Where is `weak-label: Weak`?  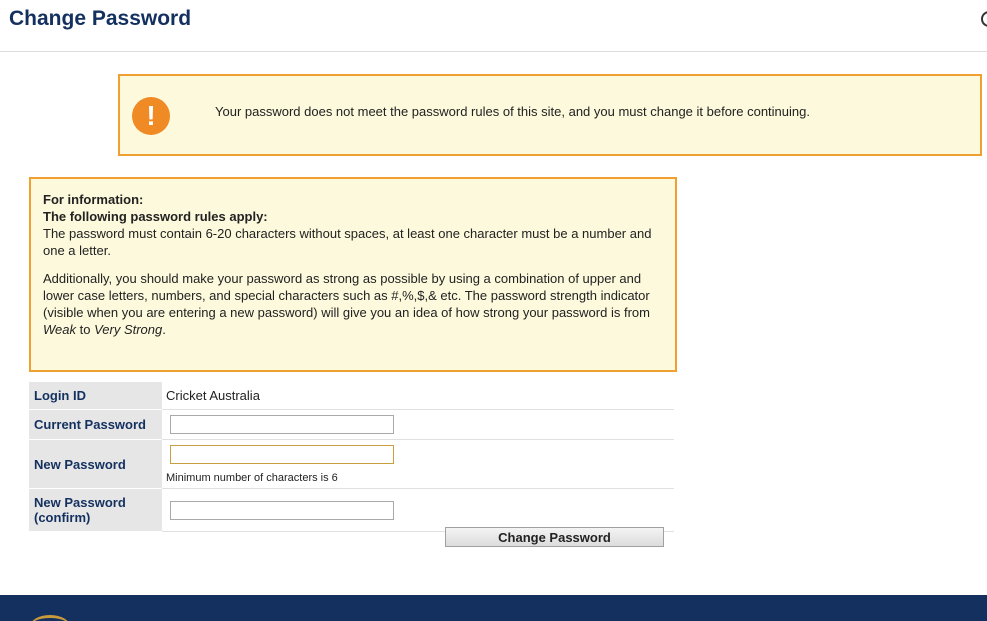
weak-label: Weak is located at coordinates (59, 329).